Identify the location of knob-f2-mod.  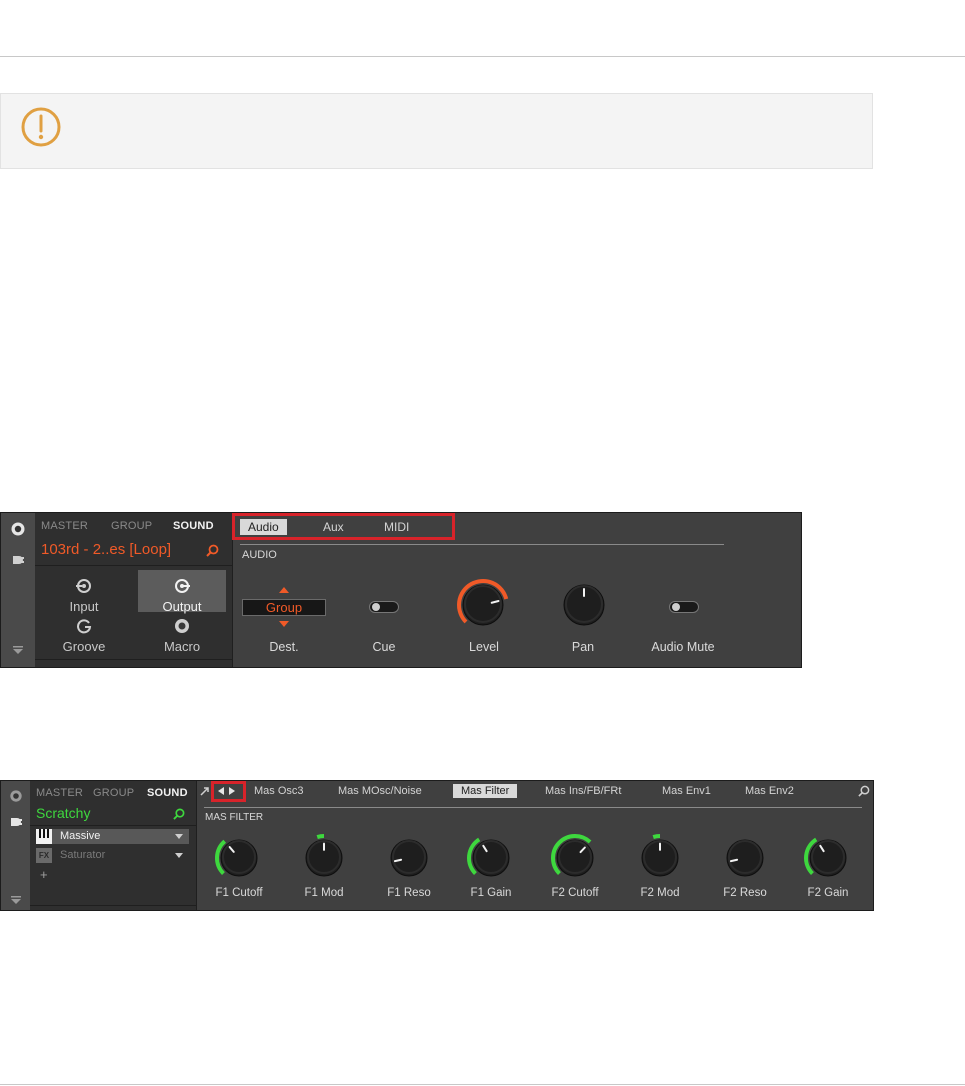
(660, 858).